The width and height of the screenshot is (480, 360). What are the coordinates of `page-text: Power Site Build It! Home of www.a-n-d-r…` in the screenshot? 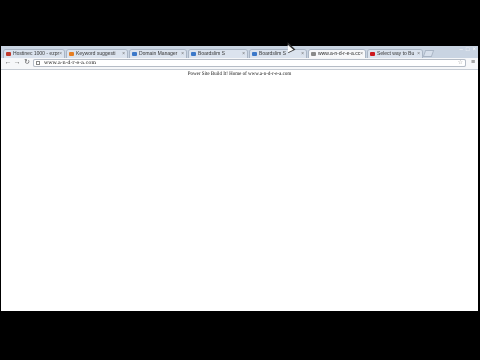 It's located at (239, 74).